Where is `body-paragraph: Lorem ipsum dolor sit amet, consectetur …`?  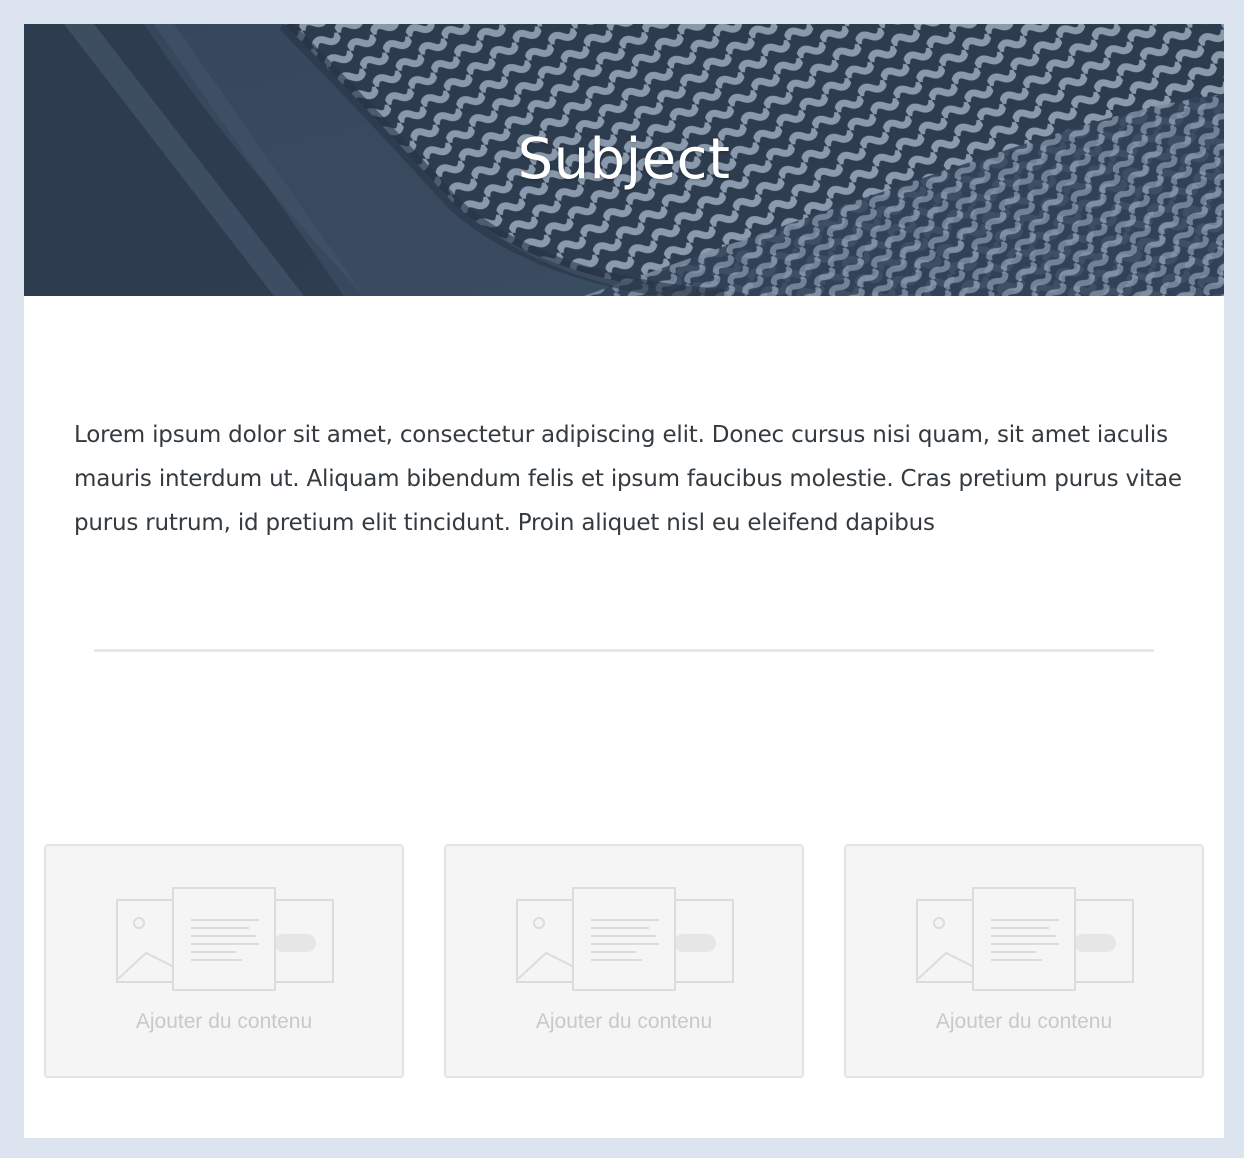 body-paragraph: Lorem ipsum dolor sit amet, consectetur … is located at coordinates (629, 479).